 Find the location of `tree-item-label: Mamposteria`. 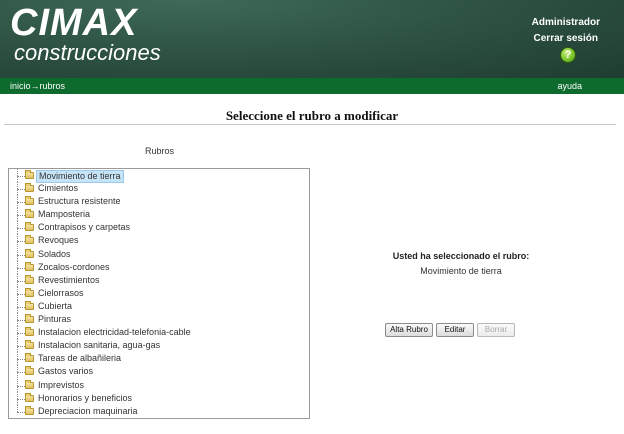

tree-item-label: Mamposteria is located at coordinates (64, 214).